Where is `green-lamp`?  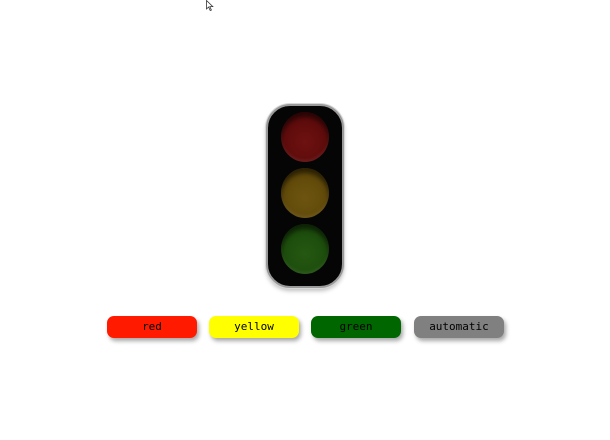
green-lamp is located at coordinates (305, 249).